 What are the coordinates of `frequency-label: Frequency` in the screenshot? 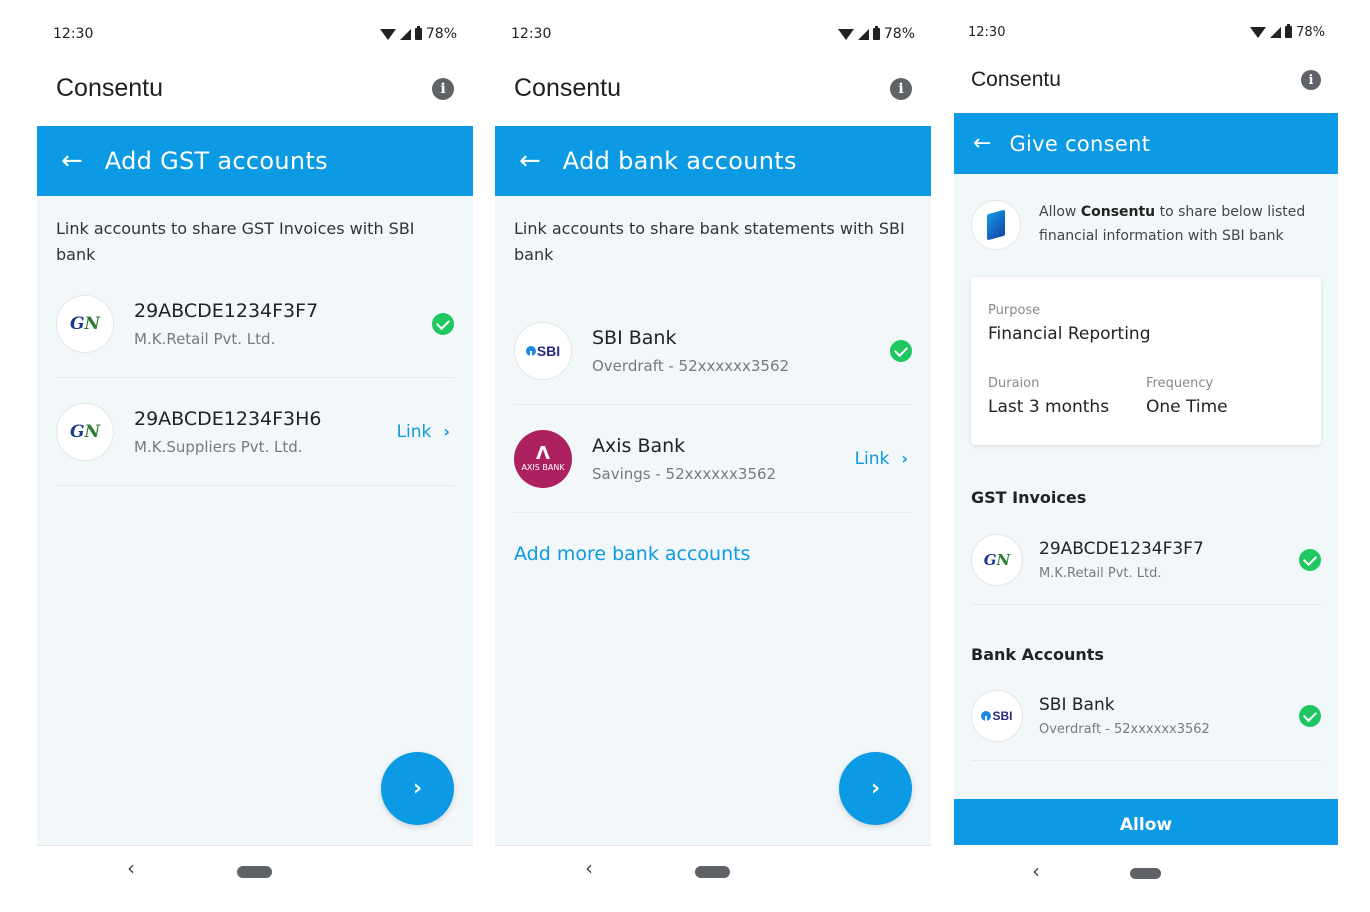 It's located at (1180, 383).